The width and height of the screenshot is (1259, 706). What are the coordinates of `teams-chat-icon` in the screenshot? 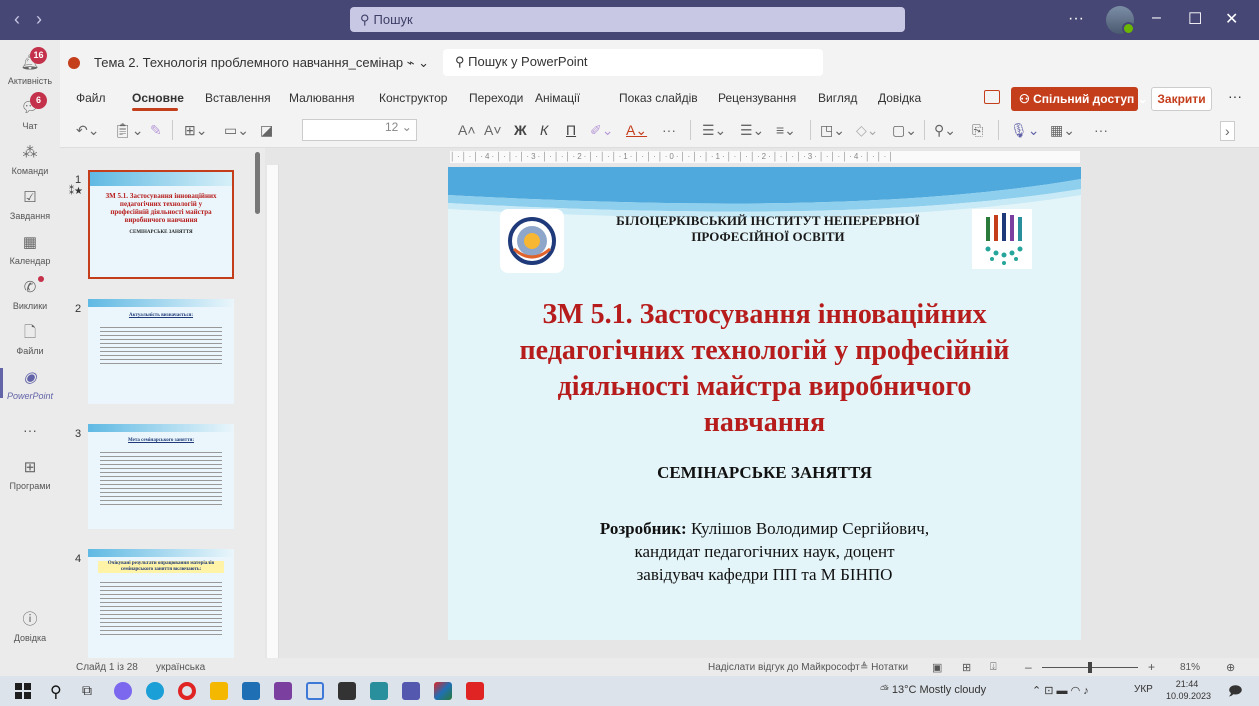 It's located at (123, 691).